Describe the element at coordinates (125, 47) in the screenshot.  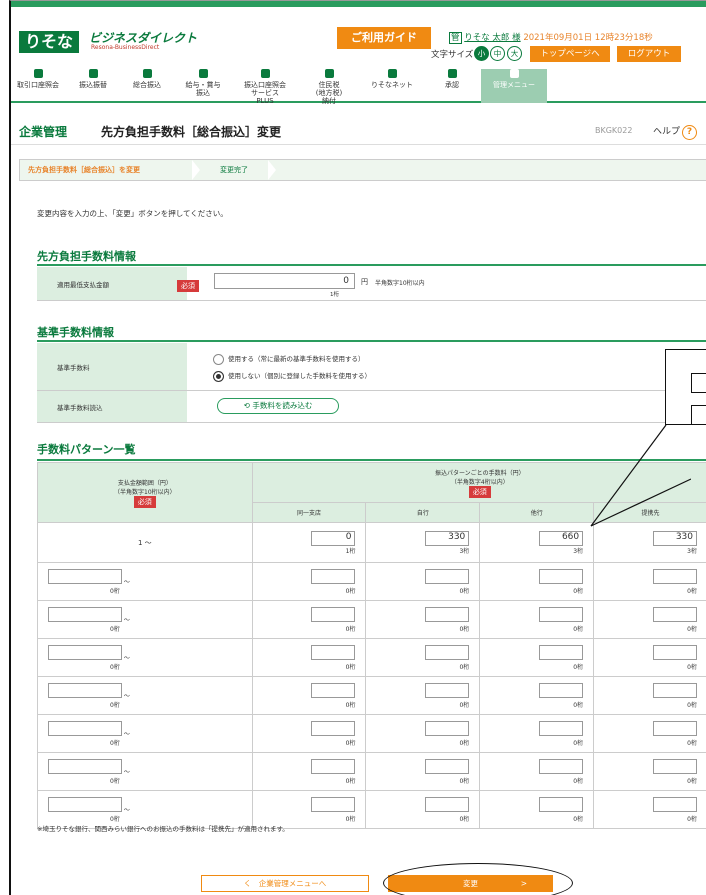
I see `brand-sub: Resona-BusinessDirect` at that location.